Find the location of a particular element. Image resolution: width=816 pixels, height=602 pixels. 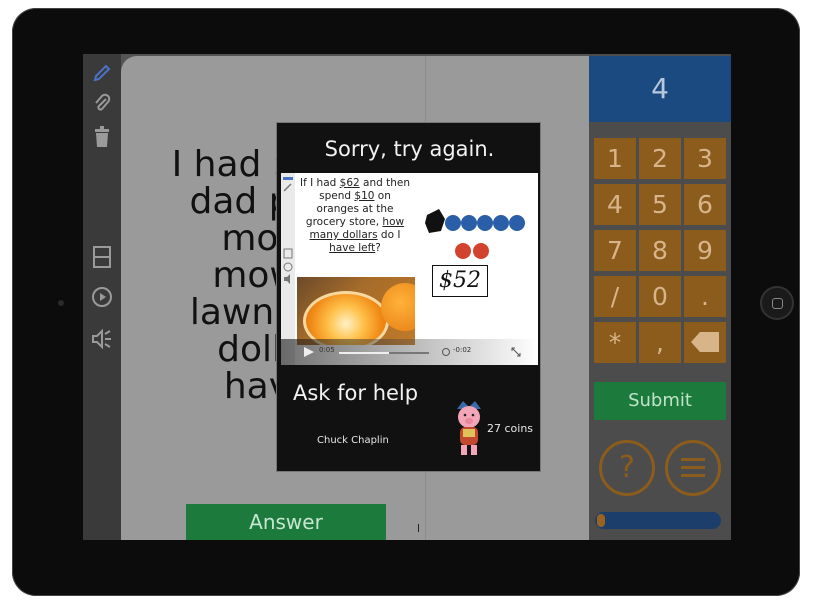

side-toolbar is located at coordinates (102, 297).